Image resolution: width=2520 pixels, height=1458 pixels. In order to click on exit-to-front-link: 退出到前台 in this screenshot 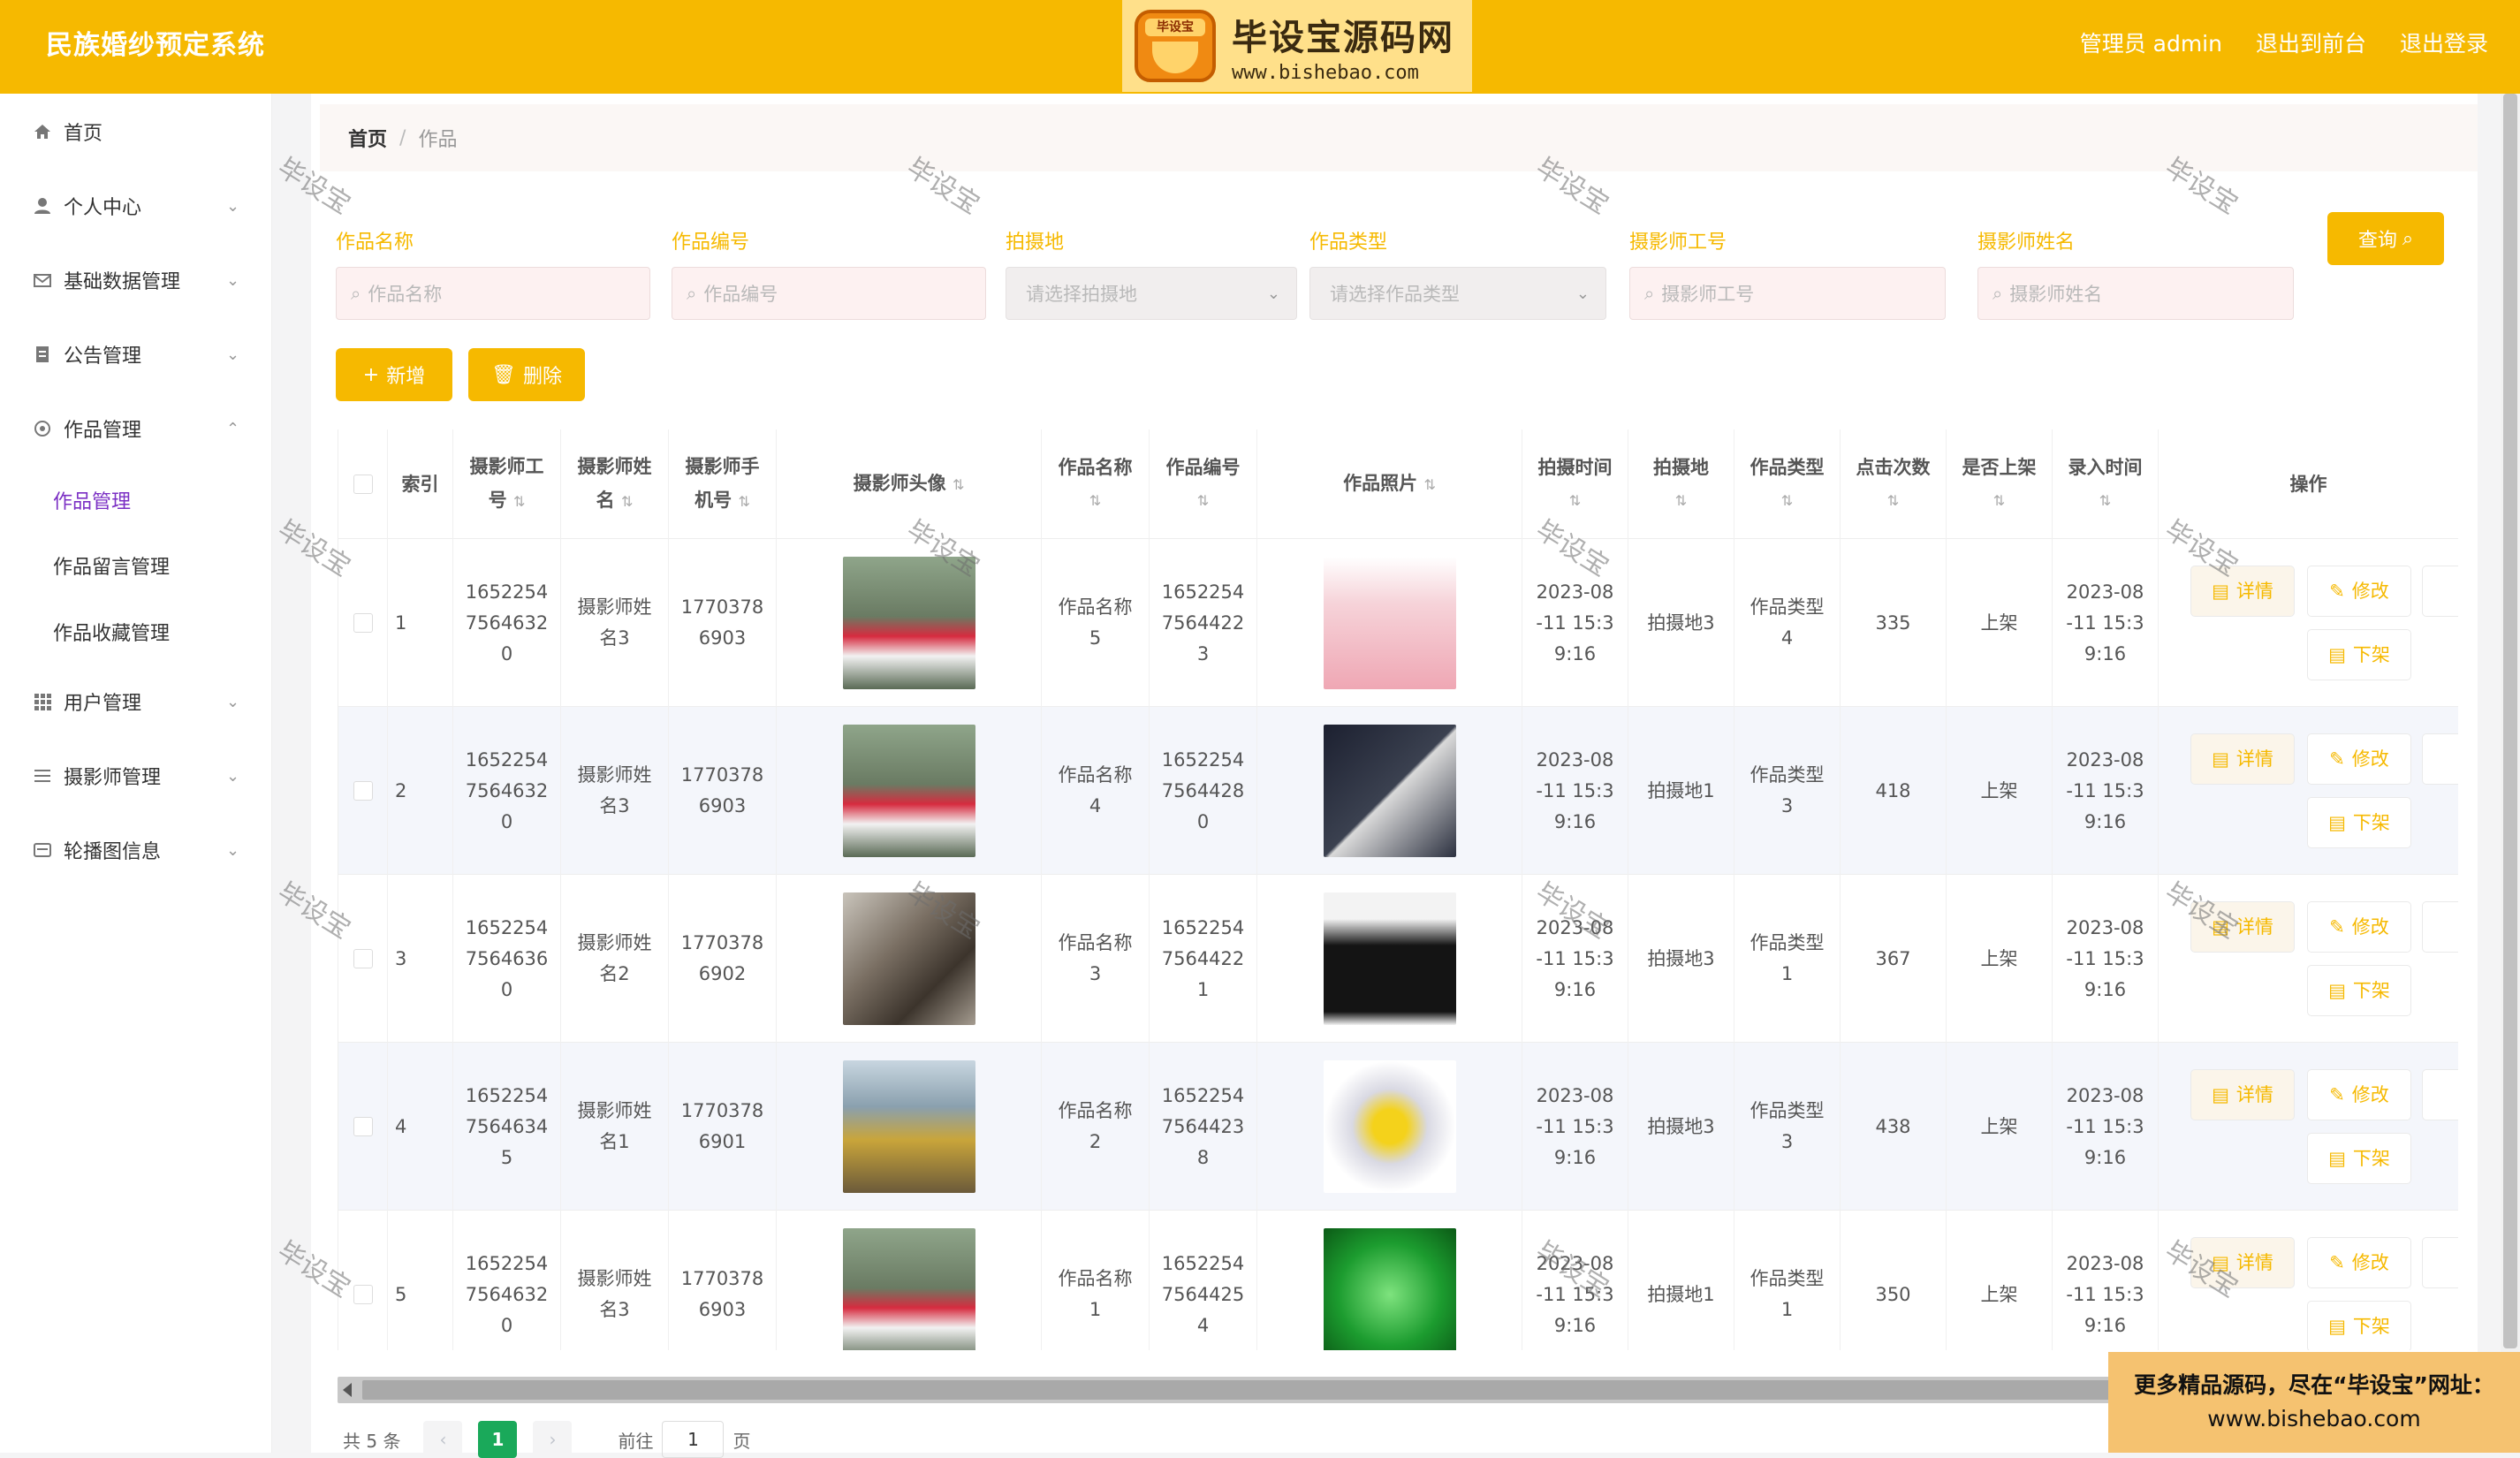, I will do `click(2311, 42)`.